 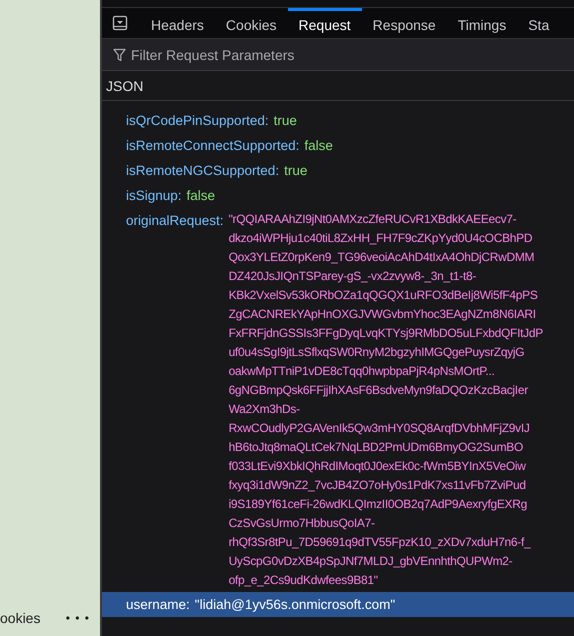 What do you see at coordinates (373, 219) in the screenshot?
I see `param-value: "rQQIARAAhZI9jNt0AMXzcZfeRUCvR1XBdkKAEEecv7-` at bounding box center [373, 219].